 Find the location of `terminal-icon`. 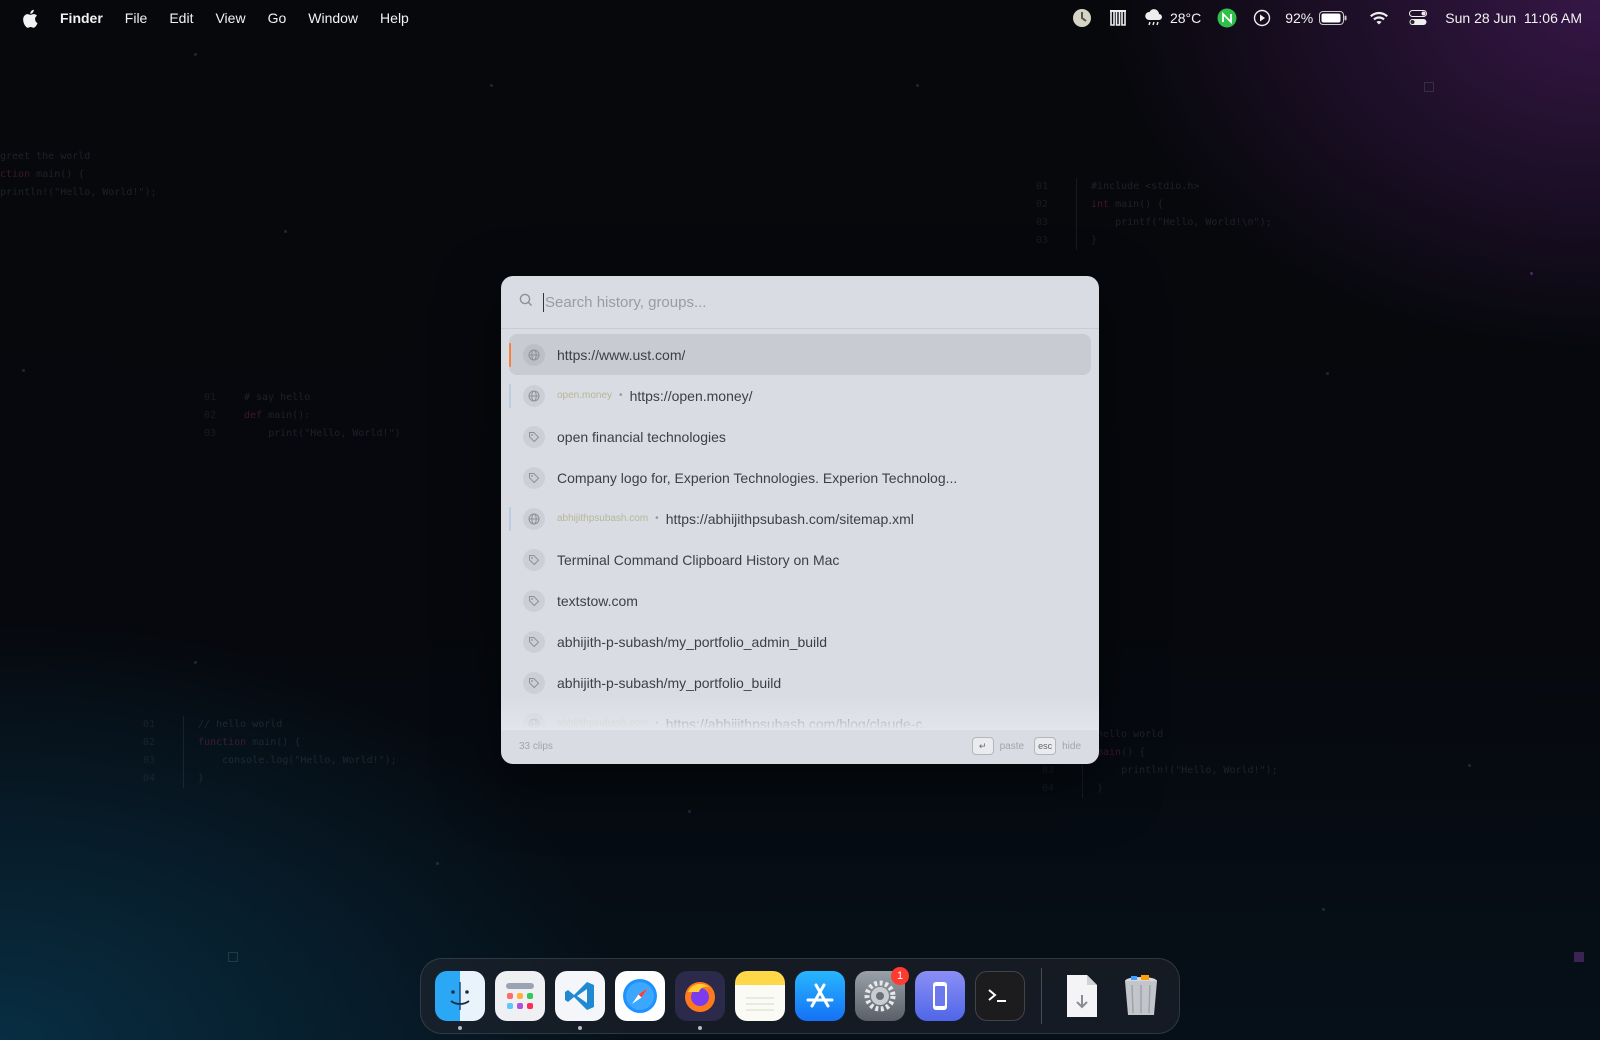

terminal-icon is located at coordinates (1000, 996).